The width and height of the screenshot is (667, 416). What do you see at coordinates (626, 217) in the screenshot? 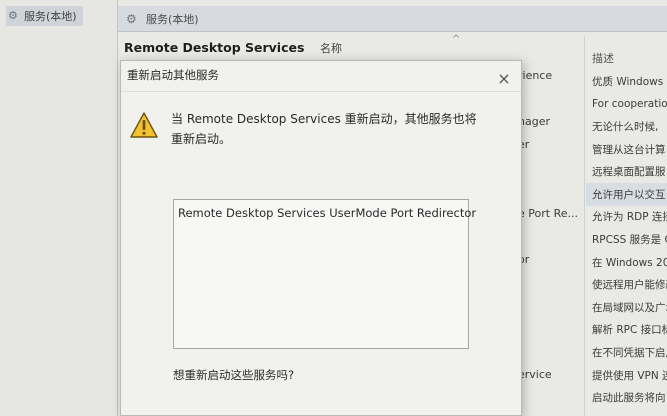
I see `table-row-description: 允许为 RDP 连接` at bounding box center [626, 217].